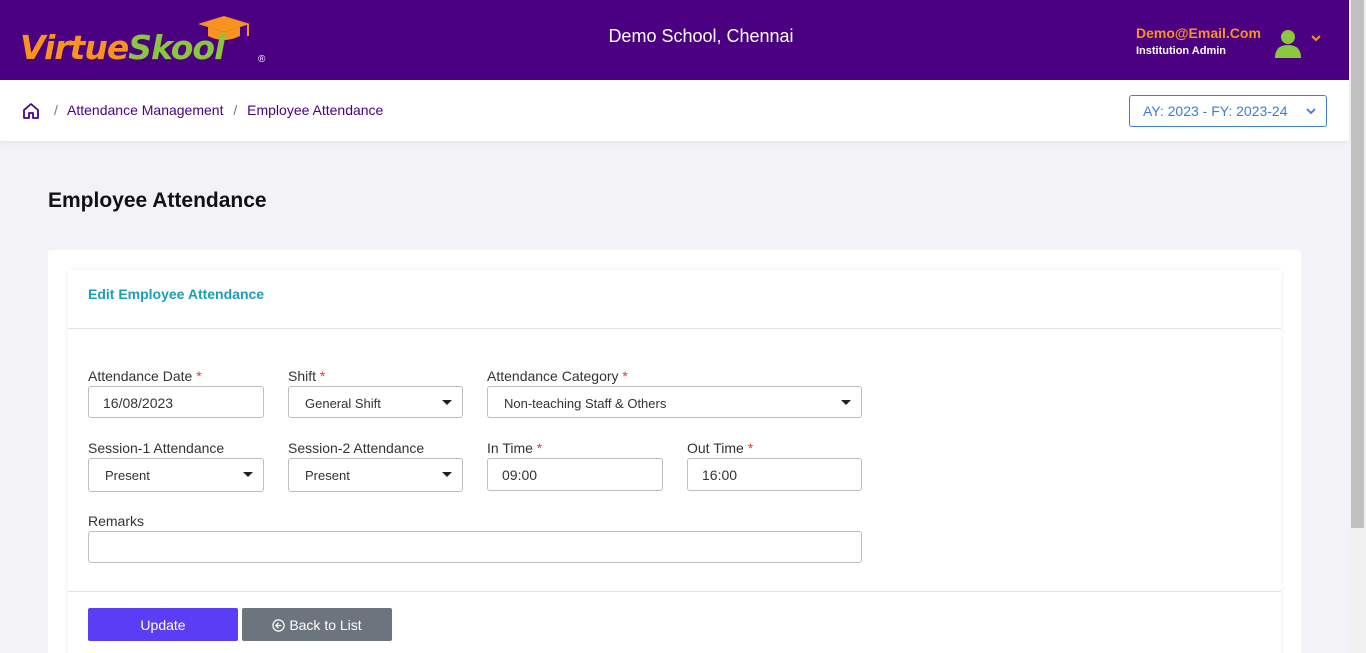  I want to click on shift-label: Shift *, so click(307, 376).